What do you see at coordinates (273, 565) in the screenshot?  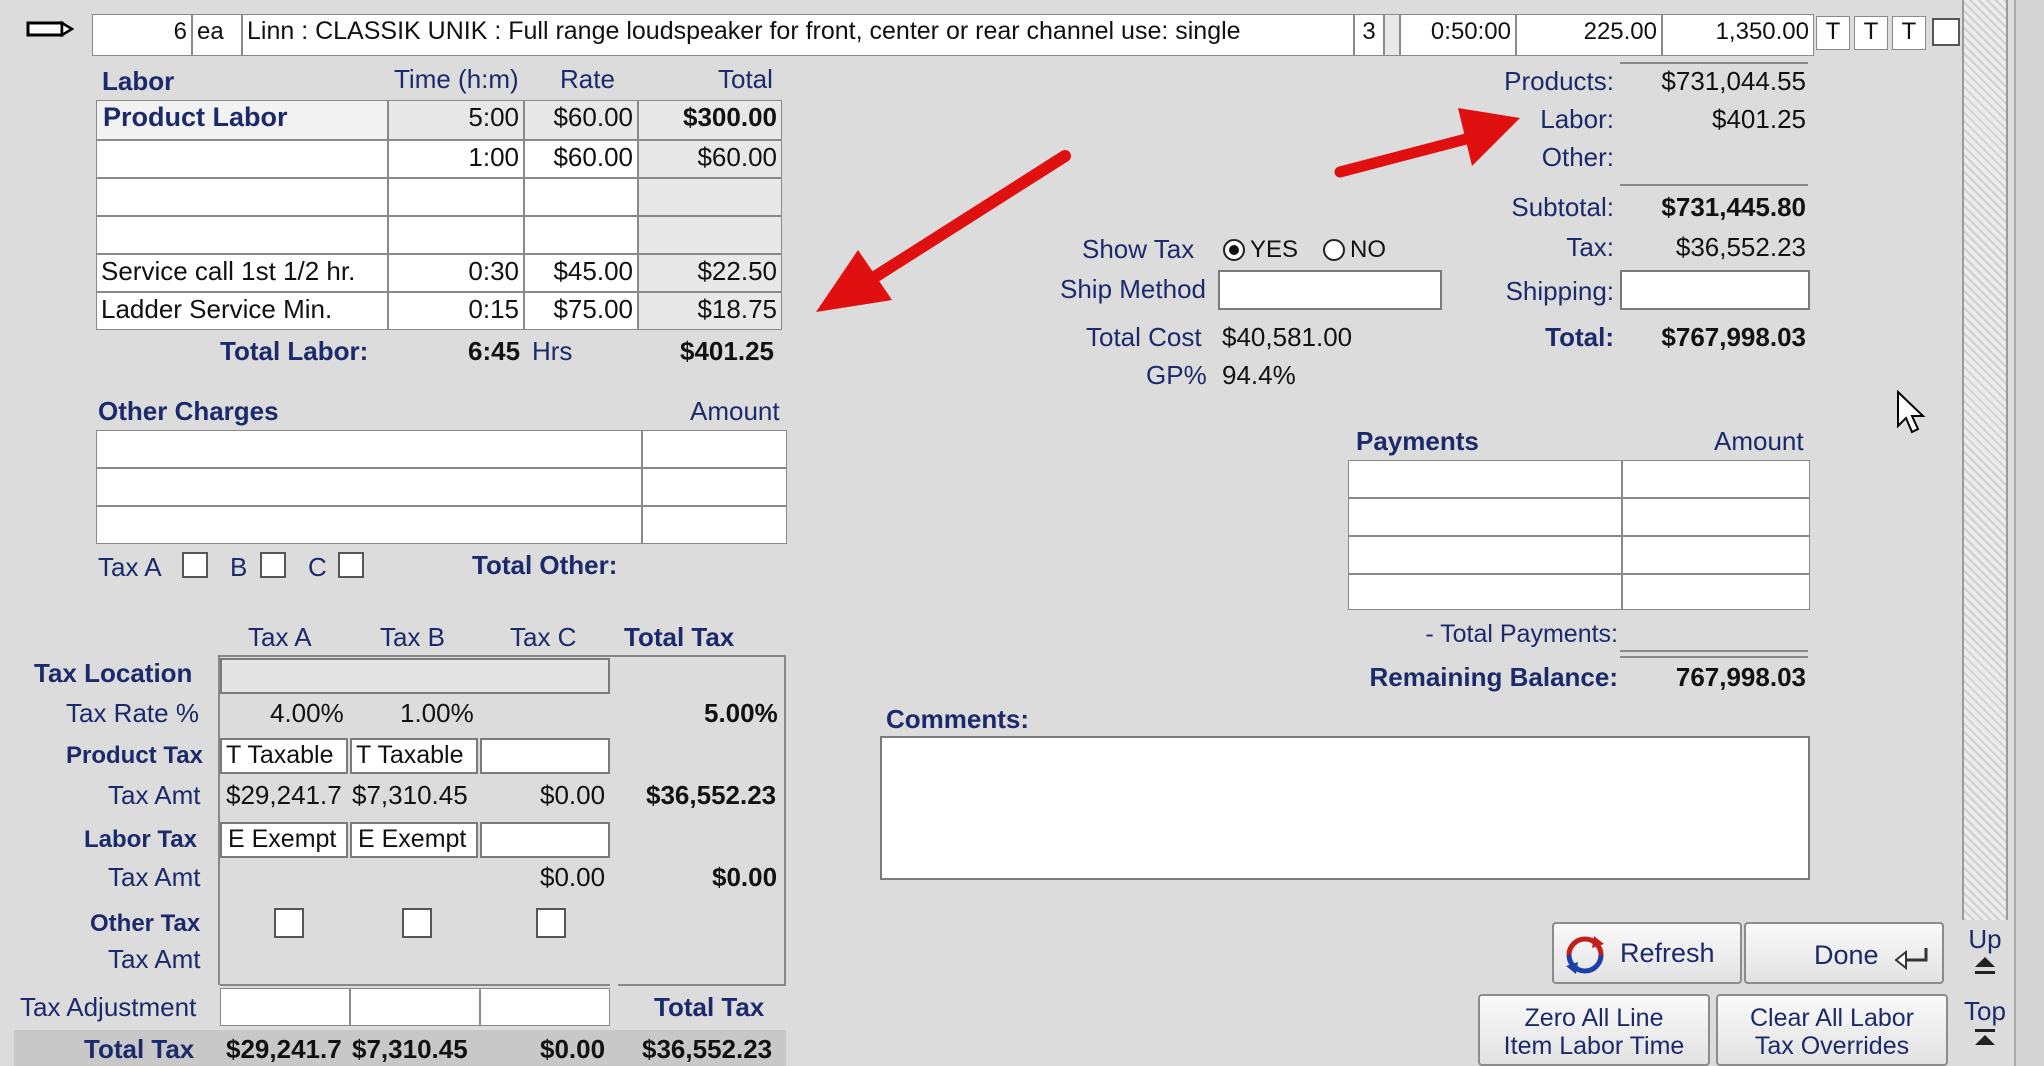 I see `other-tax-b-checkbox` at bounding box center [273, 565].